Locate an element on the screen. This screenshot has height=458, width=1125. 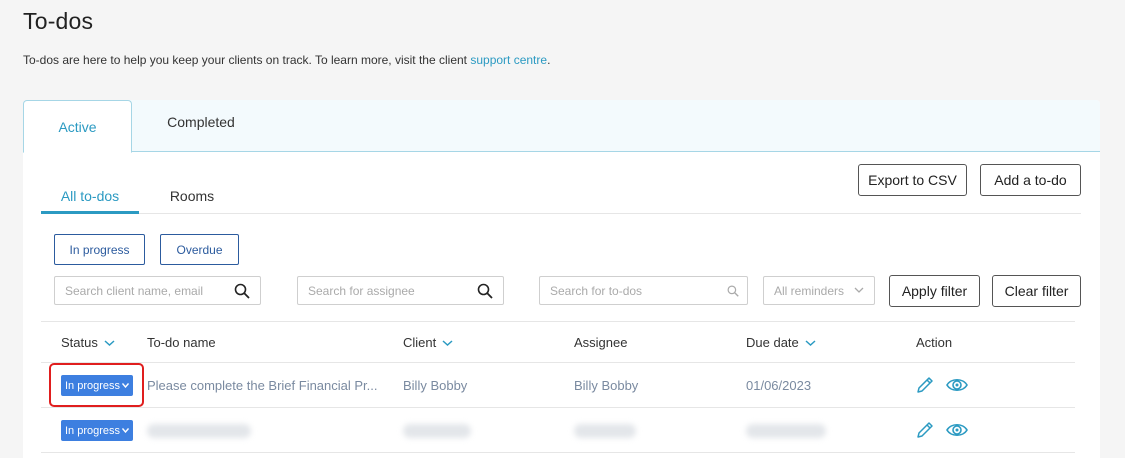
column-due-date: Due date is located at coordinates (781, 342).